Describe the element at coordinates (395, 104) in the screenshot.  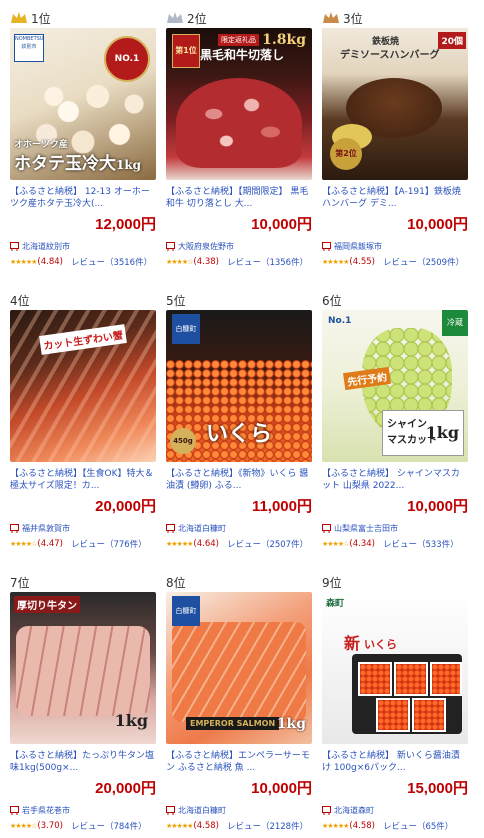
I see `product-image: 鉄板焼 デミソースハンバーグ 20個 第2位` at that location.